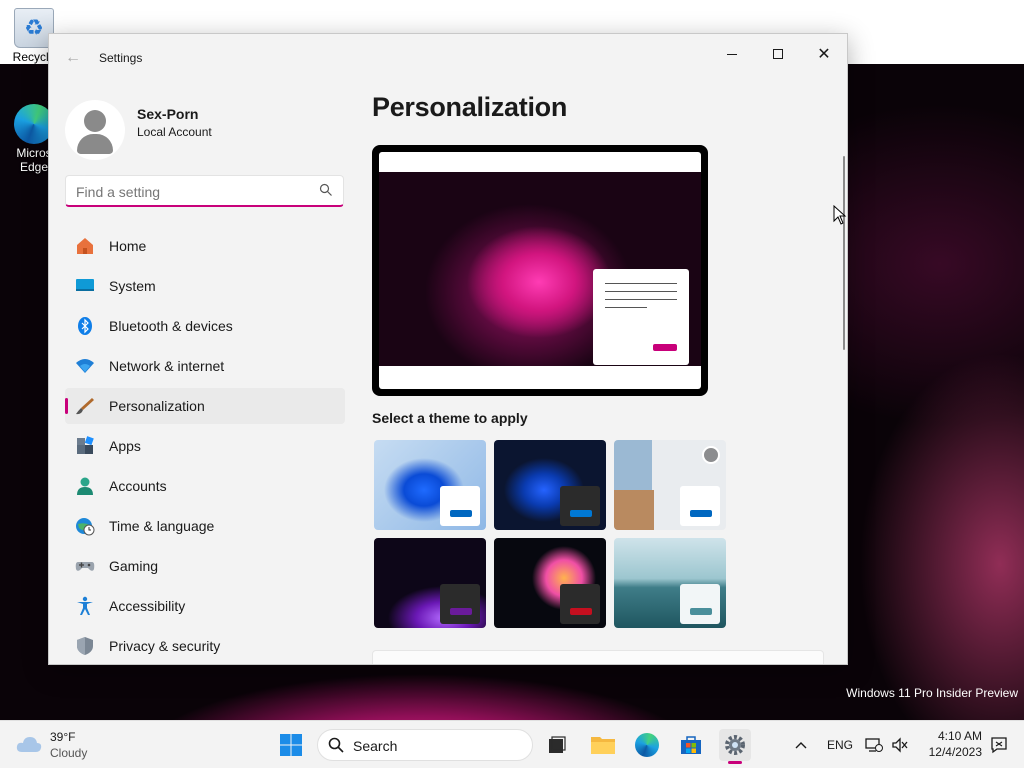  Describe the element at coordinates (147, 606) in the screenshot. I see `sidebar-item-label: Accessibility` at that location.